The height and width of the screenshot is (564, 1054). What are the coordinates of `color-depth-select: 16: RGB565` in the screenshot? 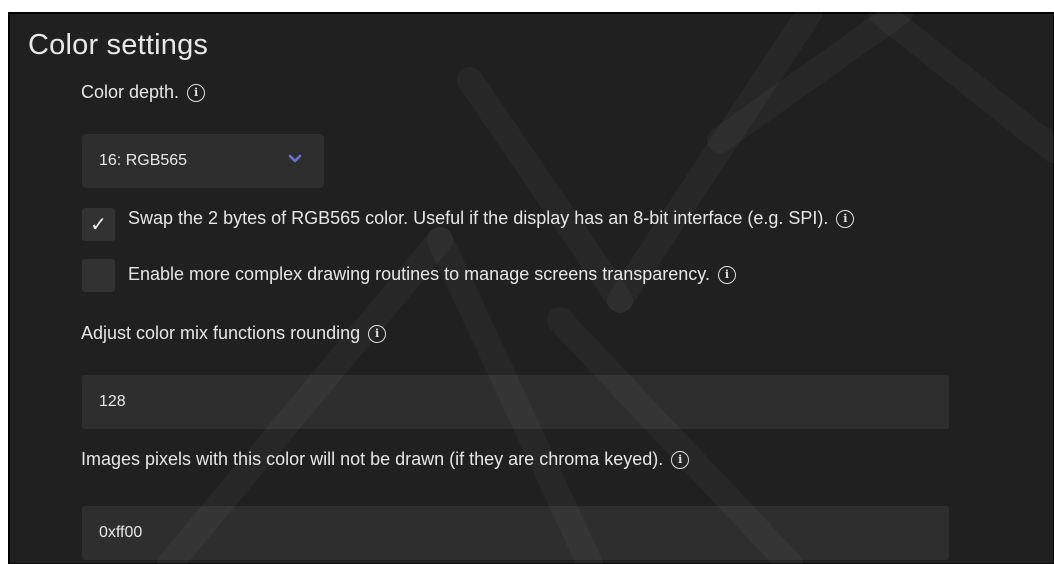 It's located at (203, 161).